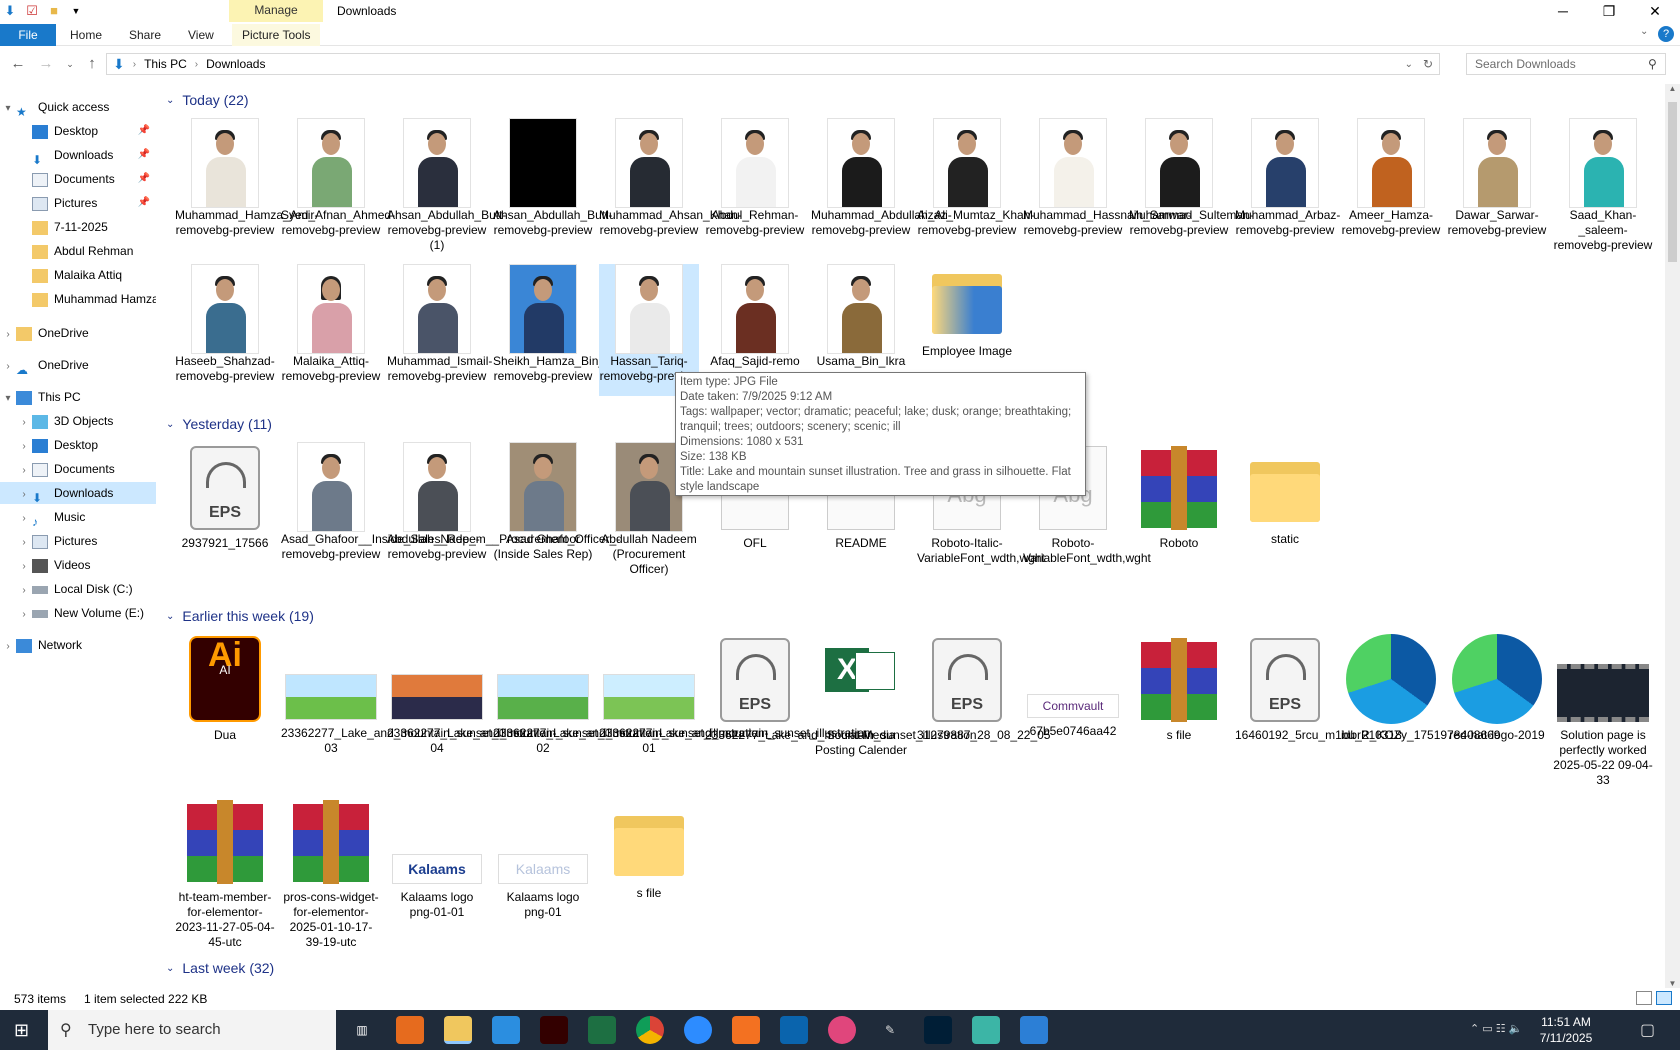 This screenshot has height=1050, width=1680. Describe the element at coordinates (78, 203) in the screenshot. I see `sidebar-item-pictures: Pictures 📌` at that location.